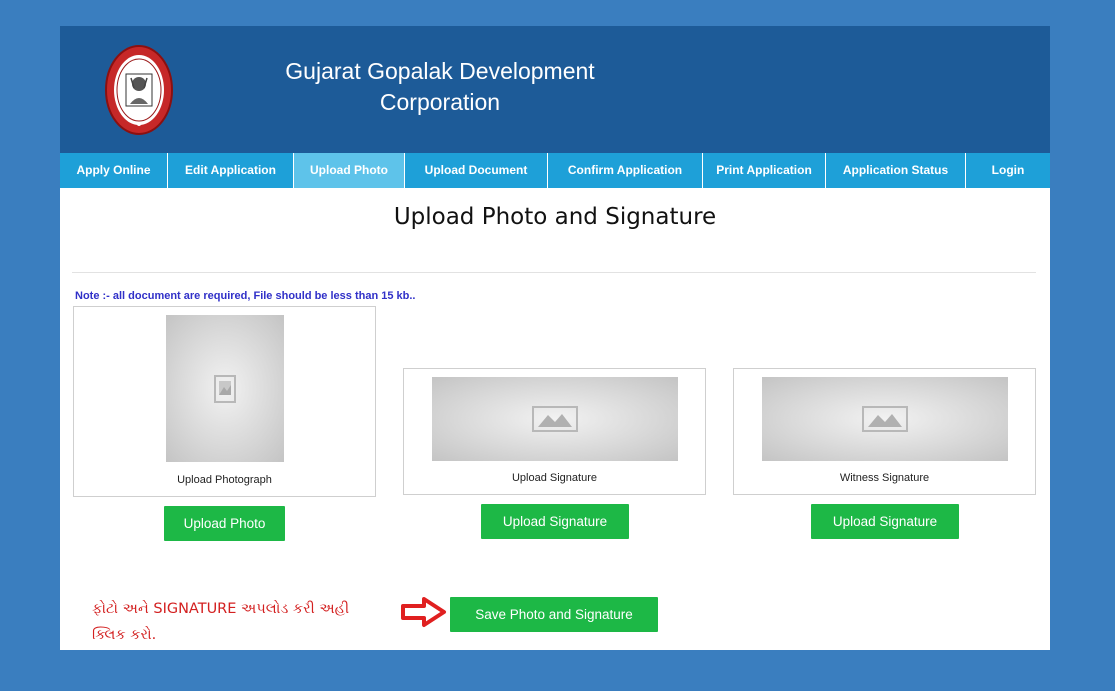  What do you see at coordinates (896, 170) in the screenshot?
I see `nav-application-status: Application Status` at bounding box center [896, 170].